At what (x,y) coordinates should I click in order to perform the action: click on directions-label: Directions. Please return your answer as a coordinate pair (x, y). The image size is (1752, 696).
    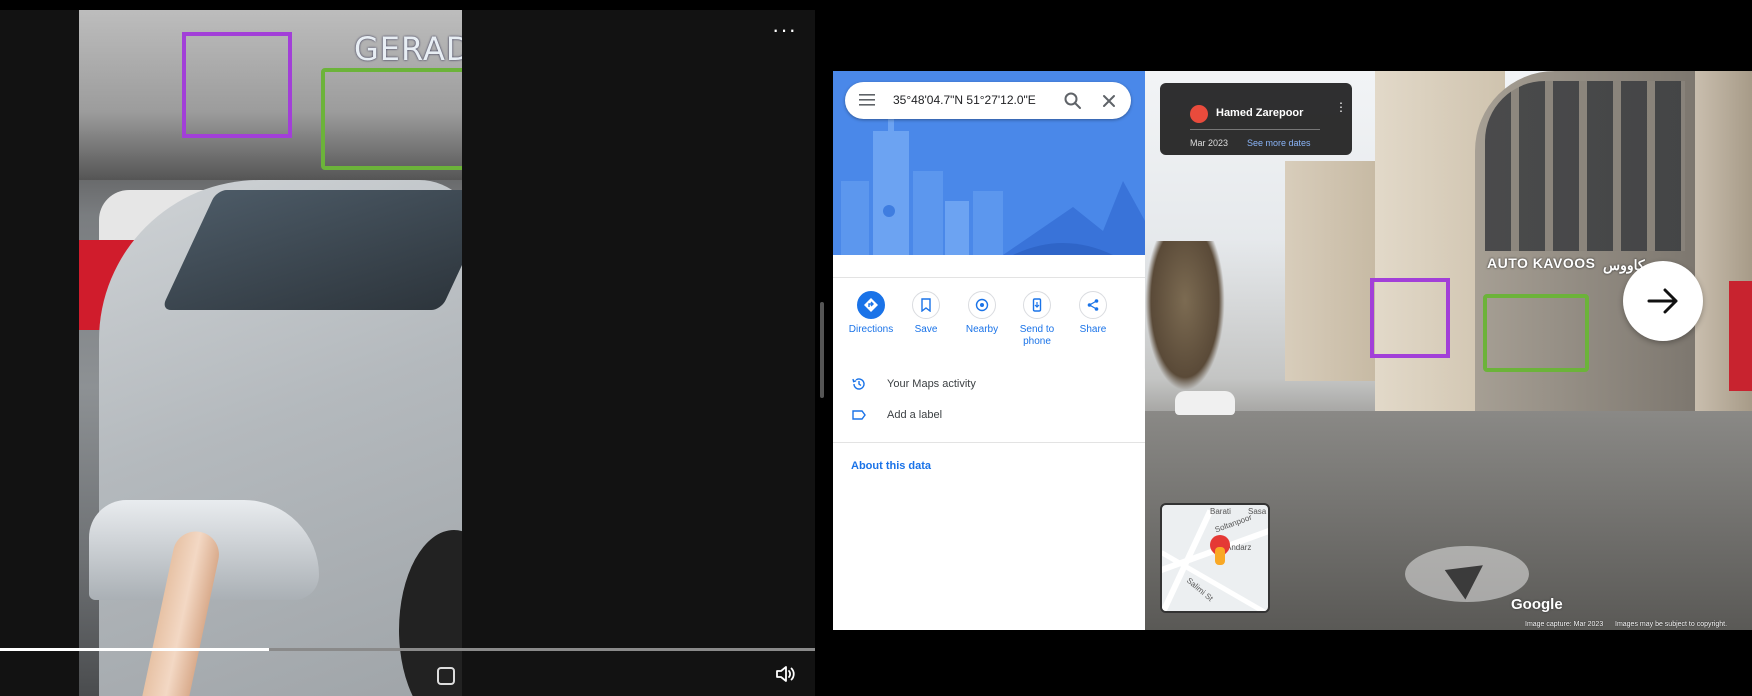
    Looking at the image, I should click on (871, 329).